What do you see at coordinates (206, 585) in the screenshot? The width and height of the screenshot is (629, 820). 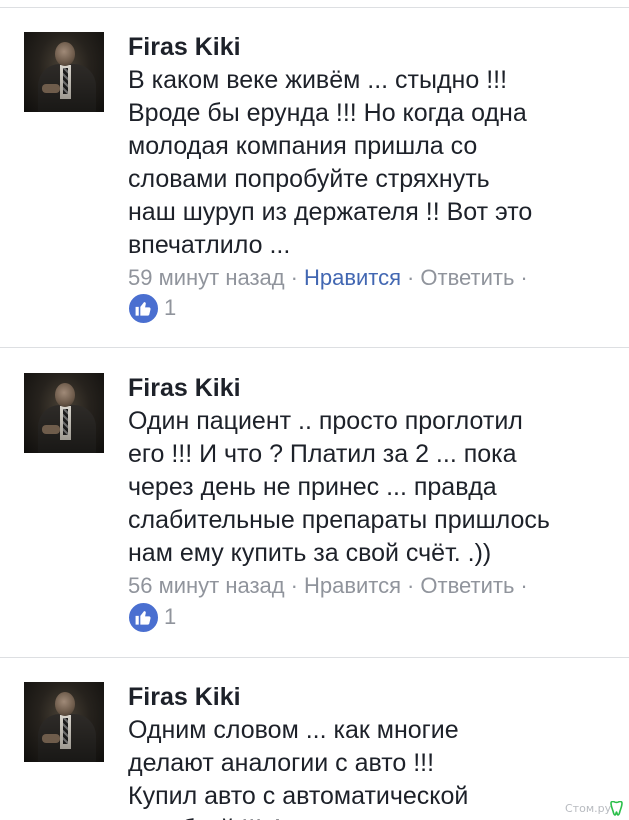 I see `comment-timestamp: 56 минут назад` at bounding box center [206, 585].